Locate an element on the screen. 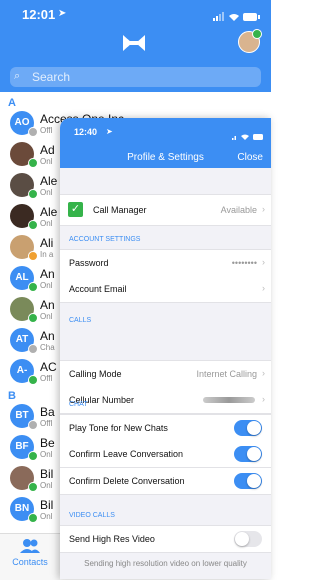 Image resolution: width=320 pixels, height=580 pixels. contact-row: Bil Onl is located at coordinates (30, 479).